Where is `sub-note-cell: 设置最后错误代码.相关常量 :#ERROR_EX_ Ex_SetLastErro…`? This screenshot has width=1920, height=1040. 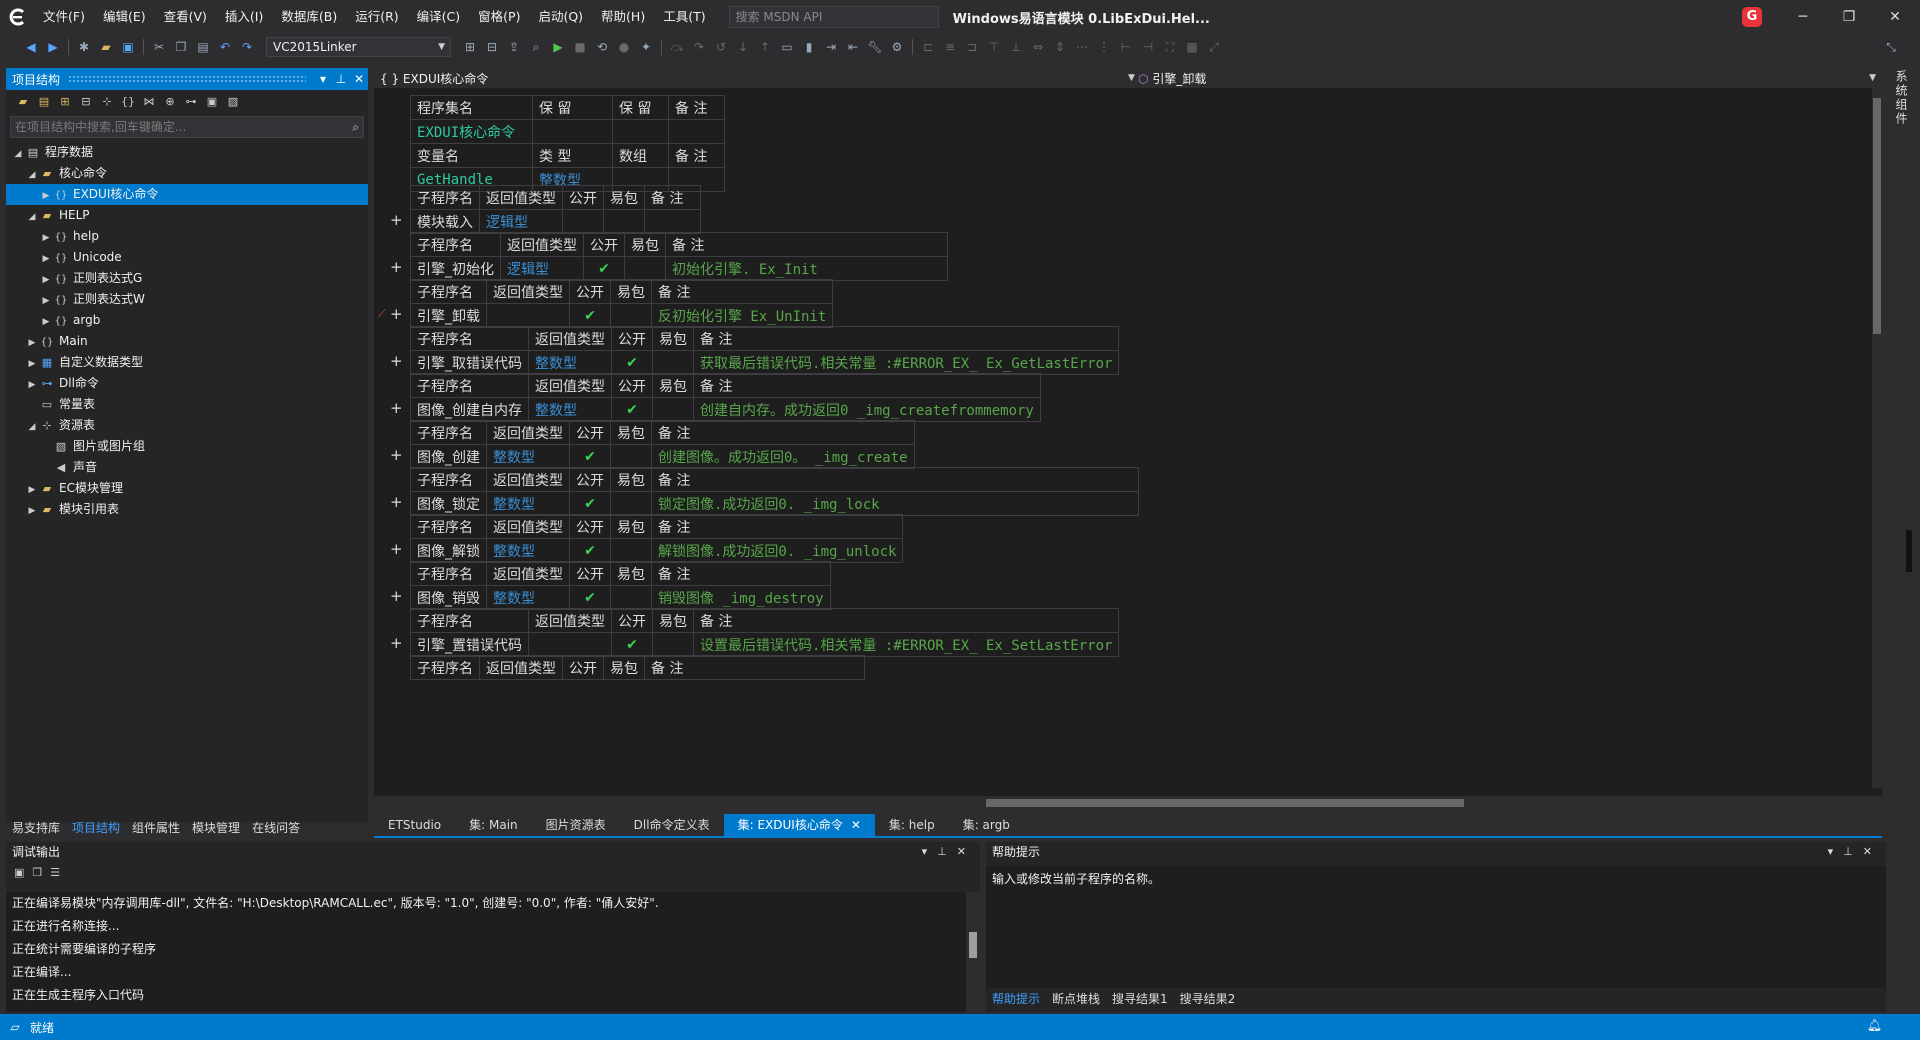 sub-note-cell: 设置最后错误代码.相关常量 :#ERROR_EX_ Ex_SetLastErro… is located at coordinates (906, 644).